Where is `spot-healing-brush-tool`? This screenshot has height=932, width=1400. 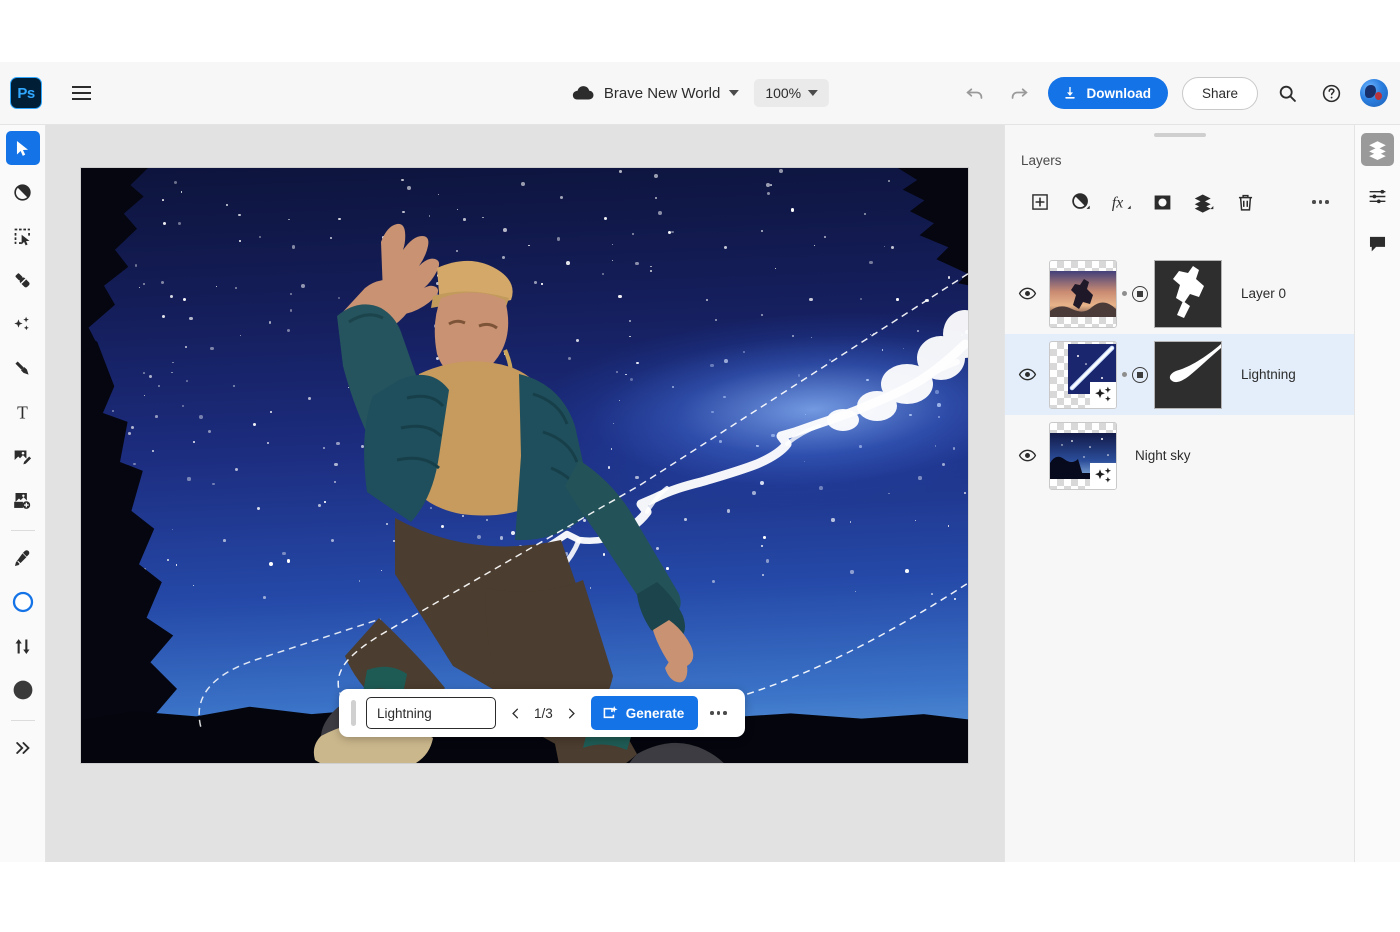
spot-healing-brush-tool is located at coordinates (23, 280).